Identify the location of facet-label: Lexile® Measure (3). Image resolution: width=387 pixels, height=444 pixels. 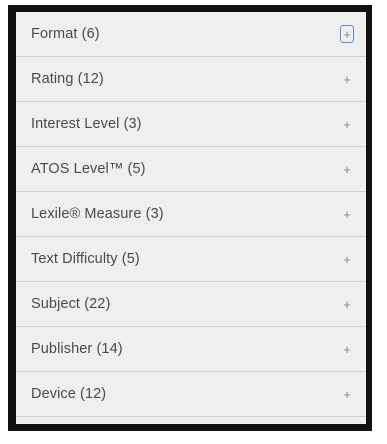
(97, 214).